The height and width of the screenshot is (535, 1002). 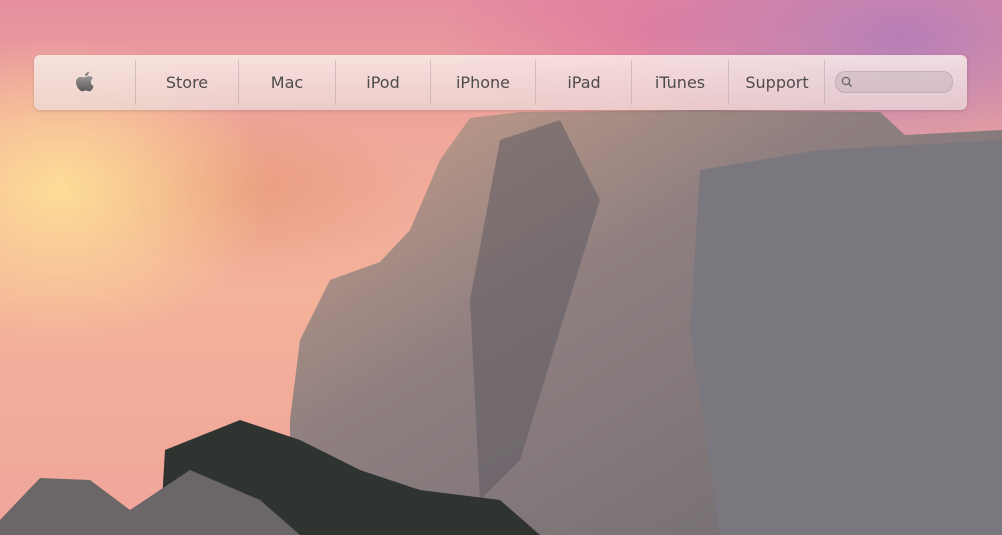 I want to click on nav-item-ipod: iPod, so click(x=383, y=82).